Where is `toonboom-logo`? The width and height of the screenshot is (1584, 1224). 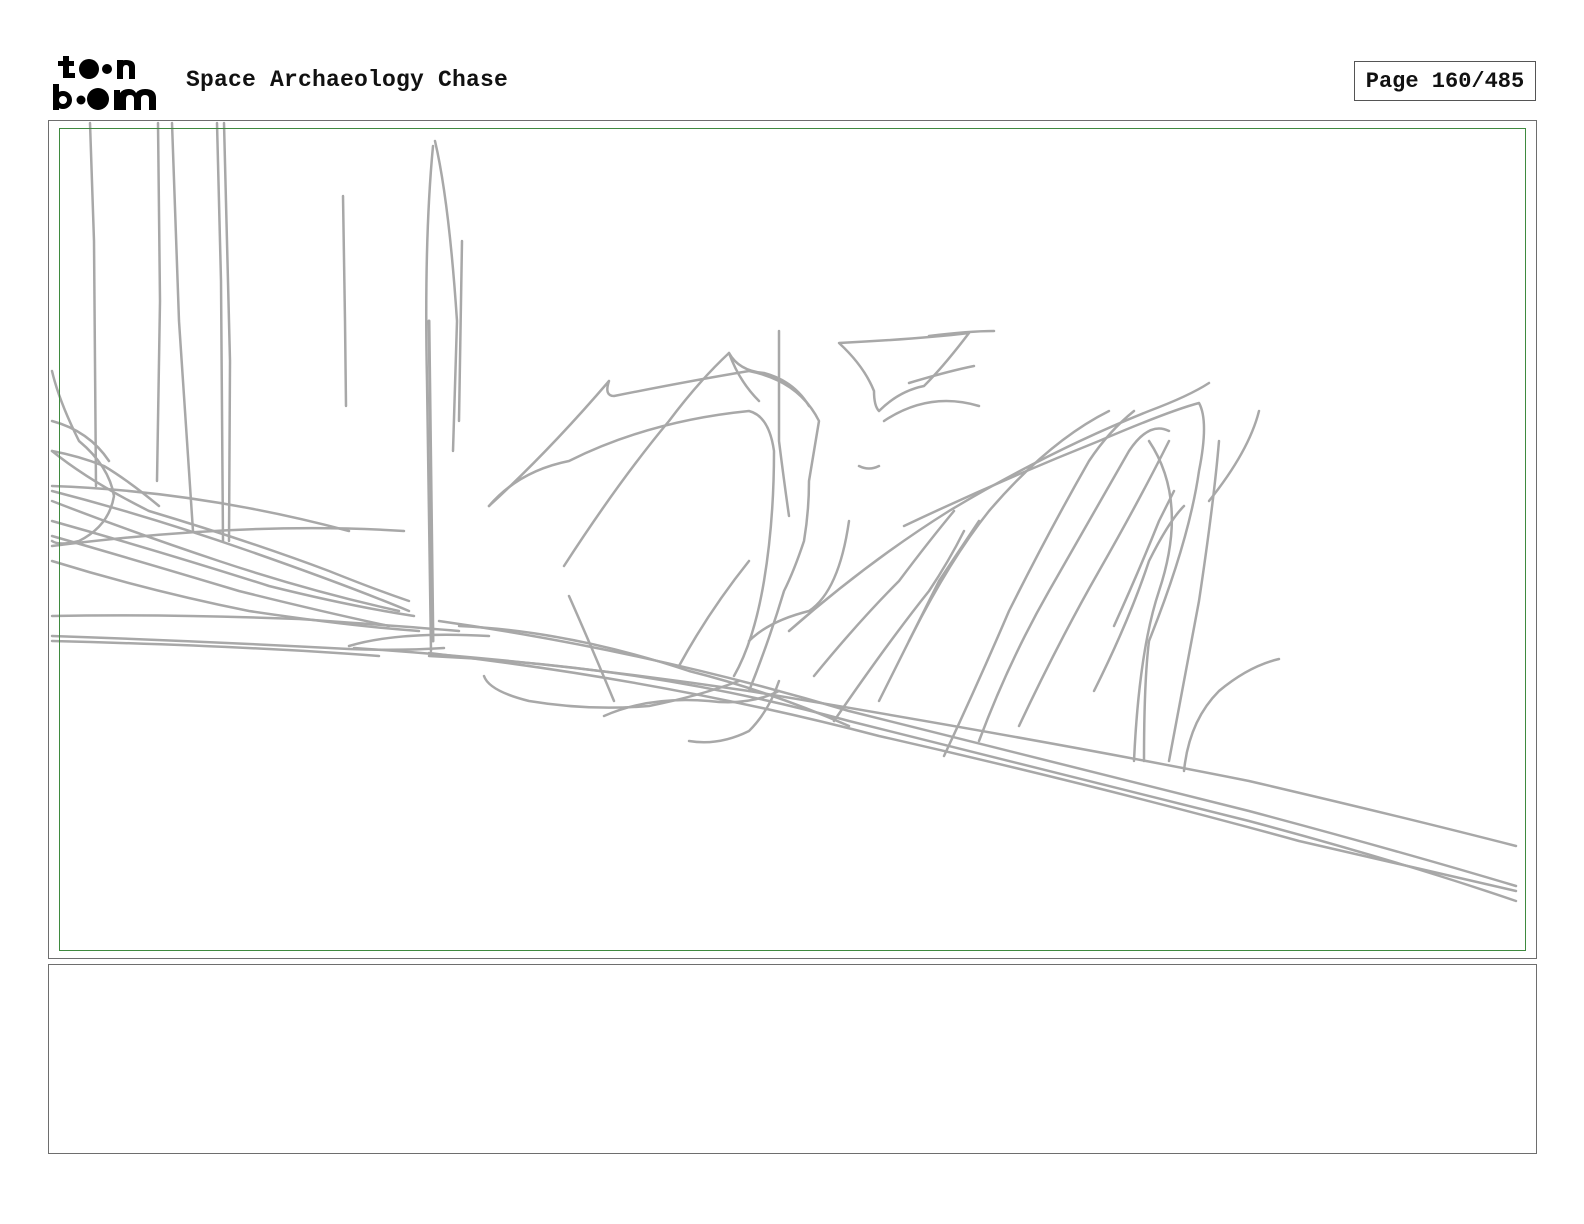
toonboom-logo is located at coordinates (104, 83).